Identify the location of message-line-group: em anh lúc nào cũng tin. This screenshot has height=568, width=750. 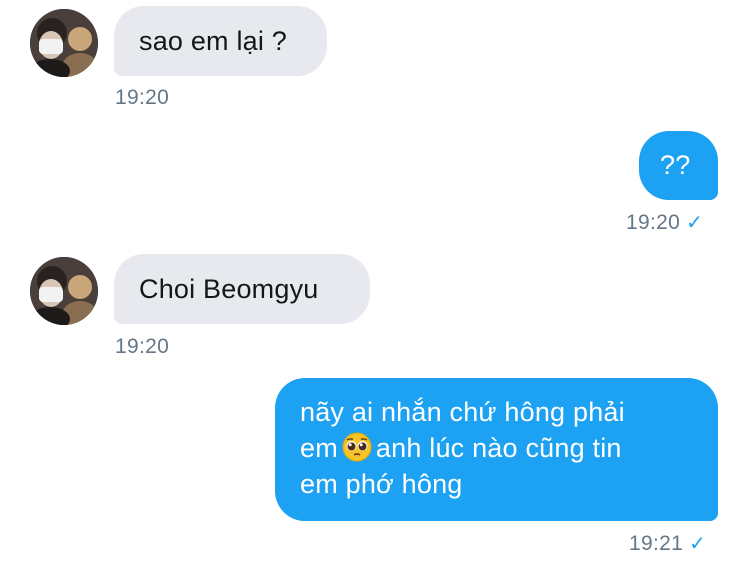
(509, 448).